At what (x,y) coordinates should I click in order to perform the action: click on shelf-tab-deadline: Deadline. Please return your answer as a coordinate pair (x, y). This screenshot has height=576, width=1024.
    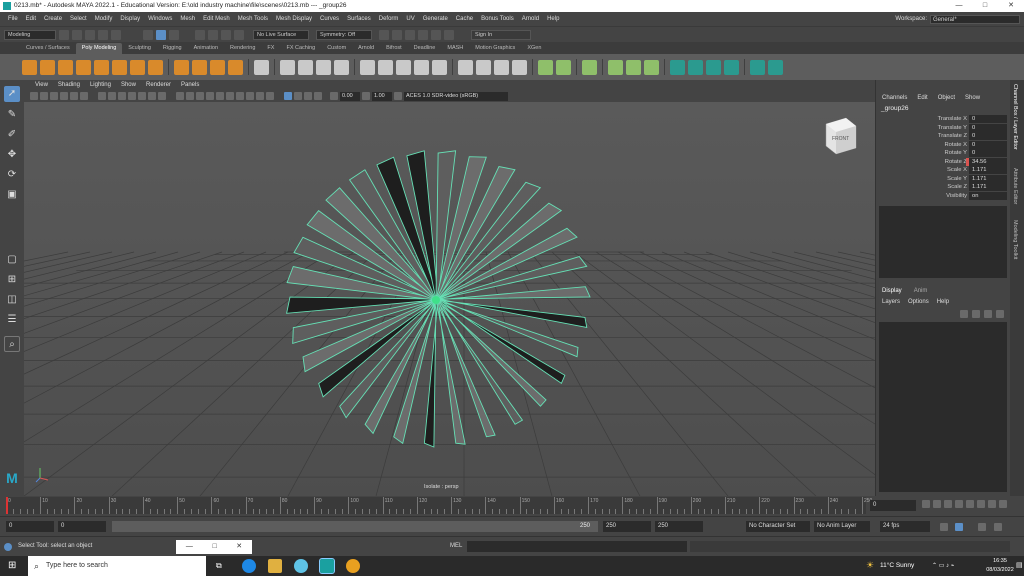
    Looking at the image, I should click on (425, 48).